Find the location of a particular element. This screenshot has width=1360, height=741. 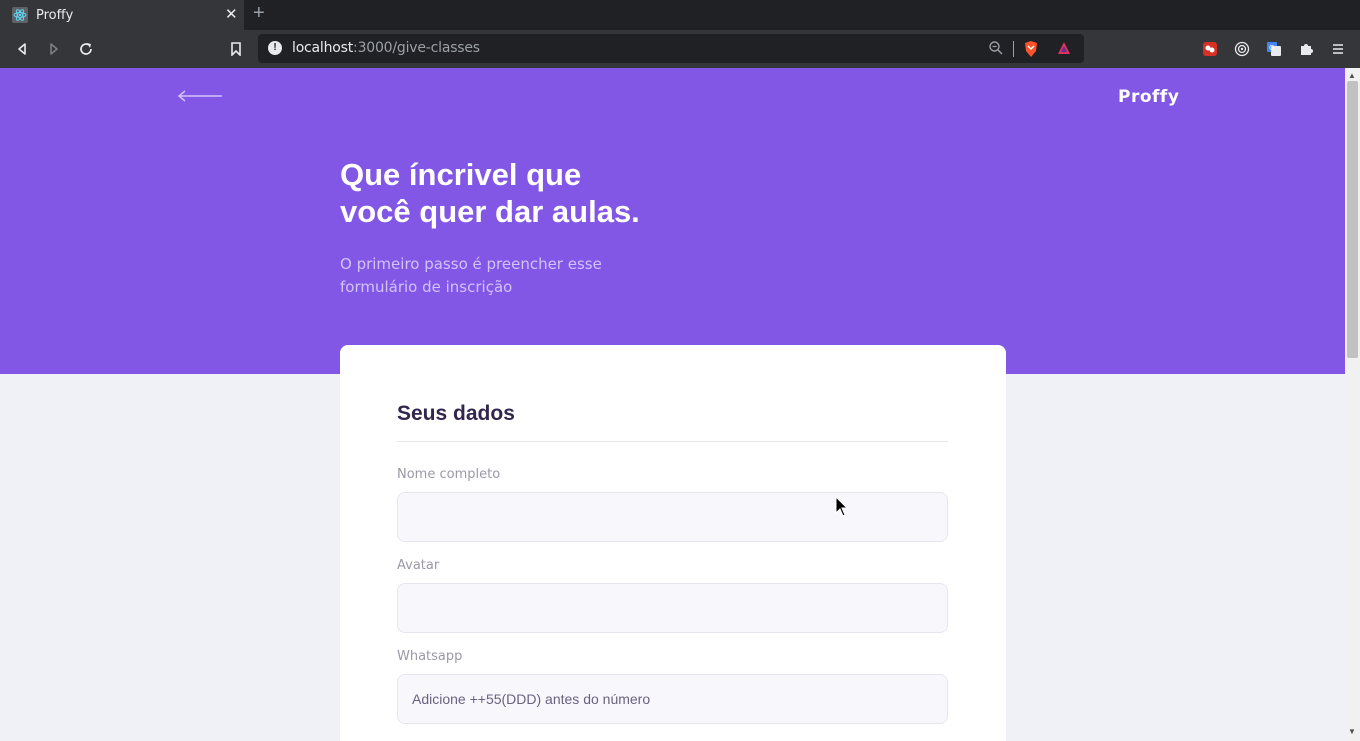

brave-rewards-icon is located at coordinates (1064, 50).